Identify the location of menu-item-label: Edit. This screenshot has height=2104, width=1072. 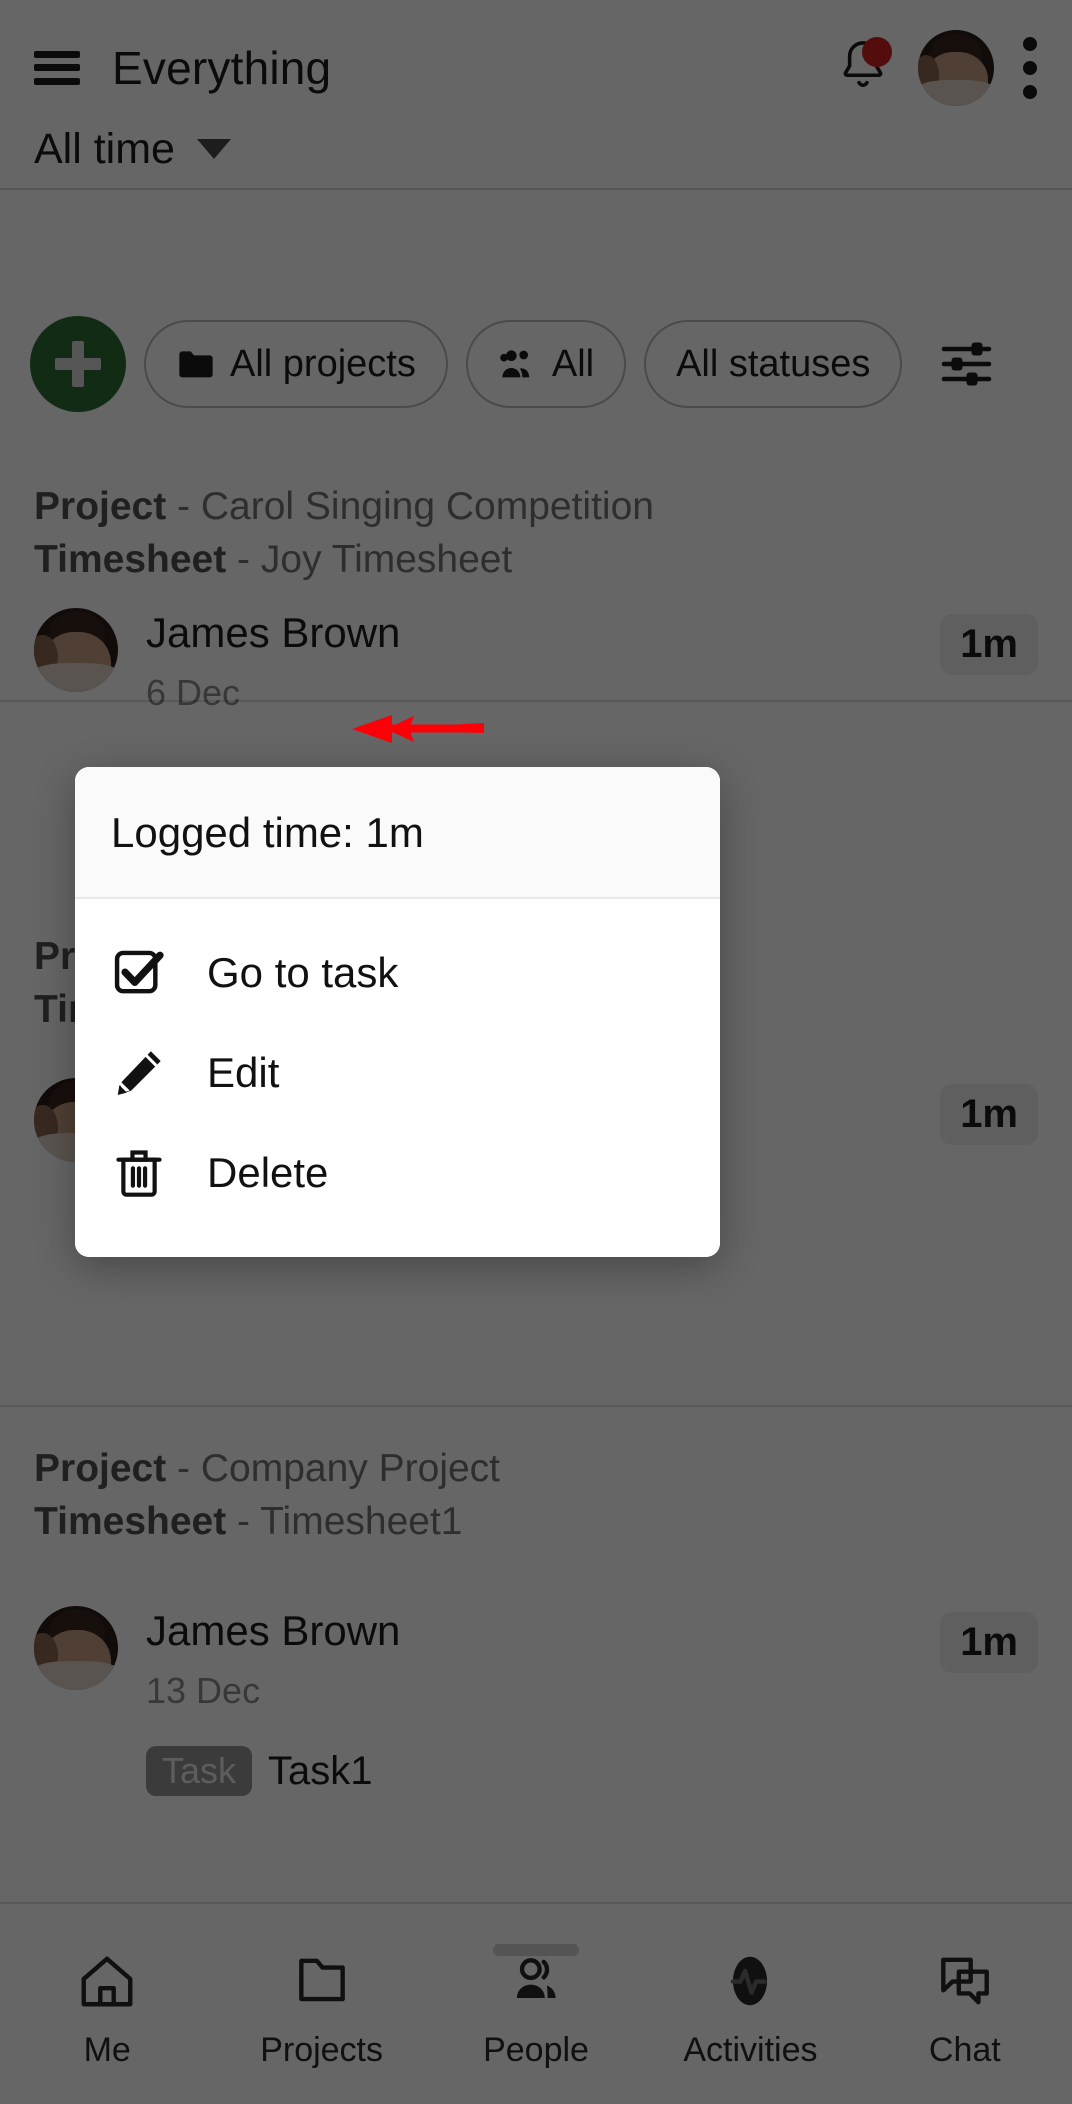
(243, 1072).